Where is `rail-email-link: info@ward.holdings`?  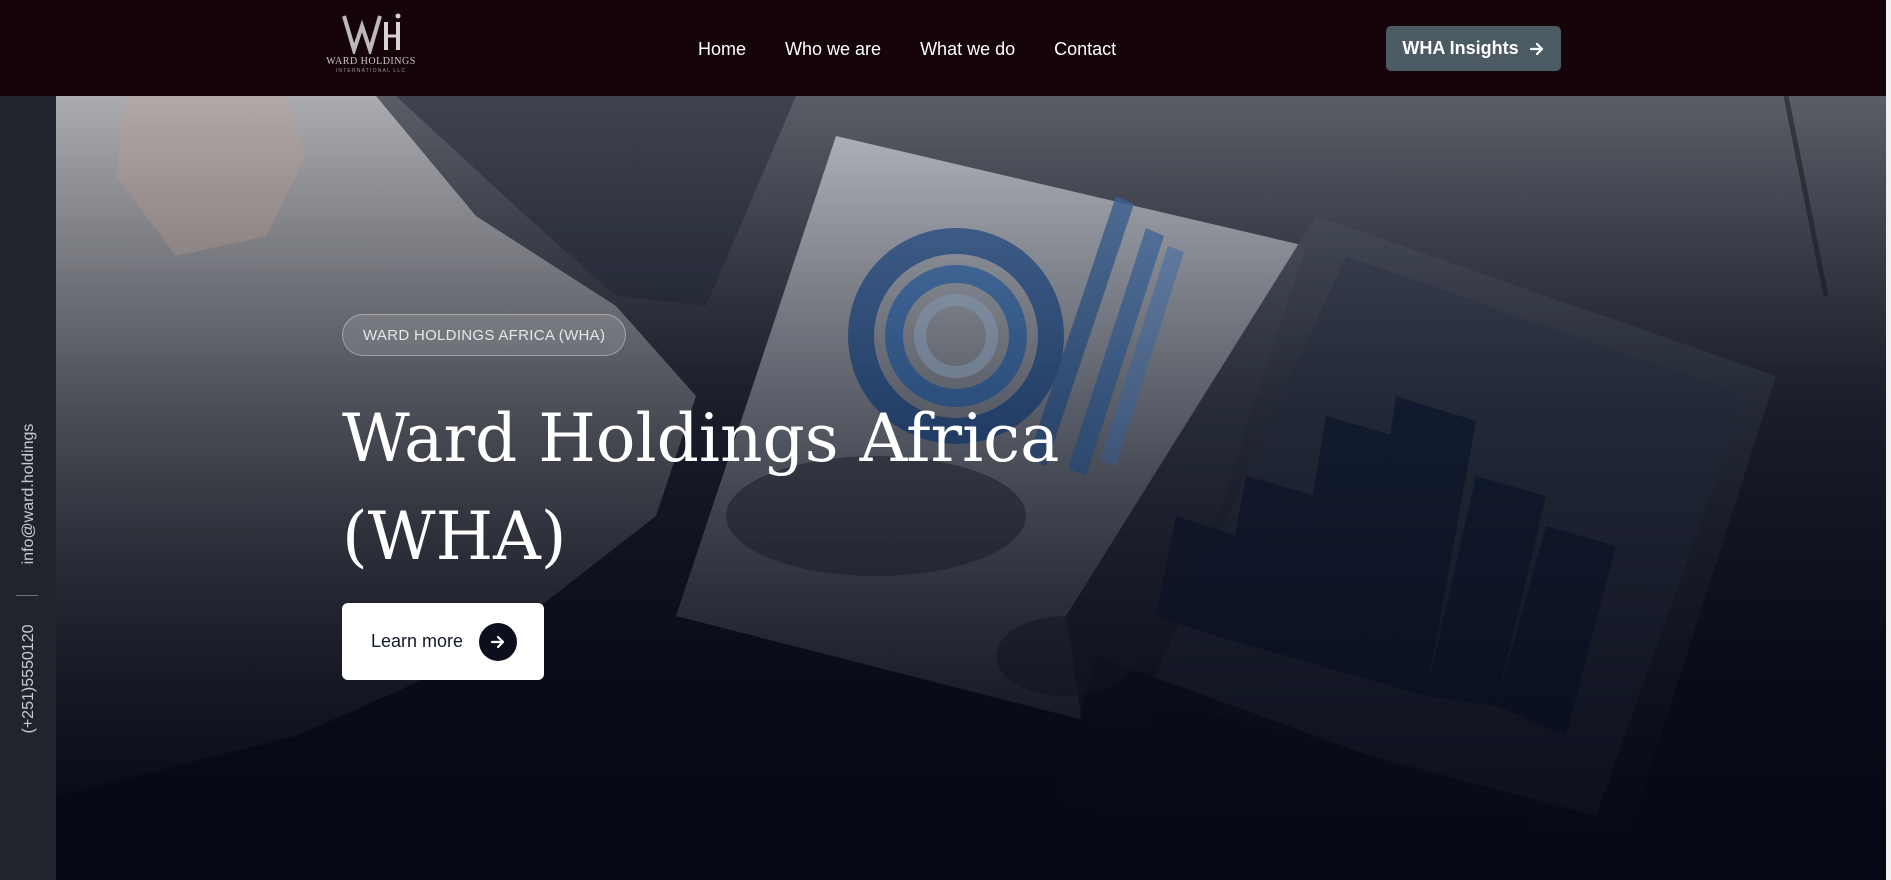
rail-email-link: info@ward.holdings is located at coordinates (29, 494).